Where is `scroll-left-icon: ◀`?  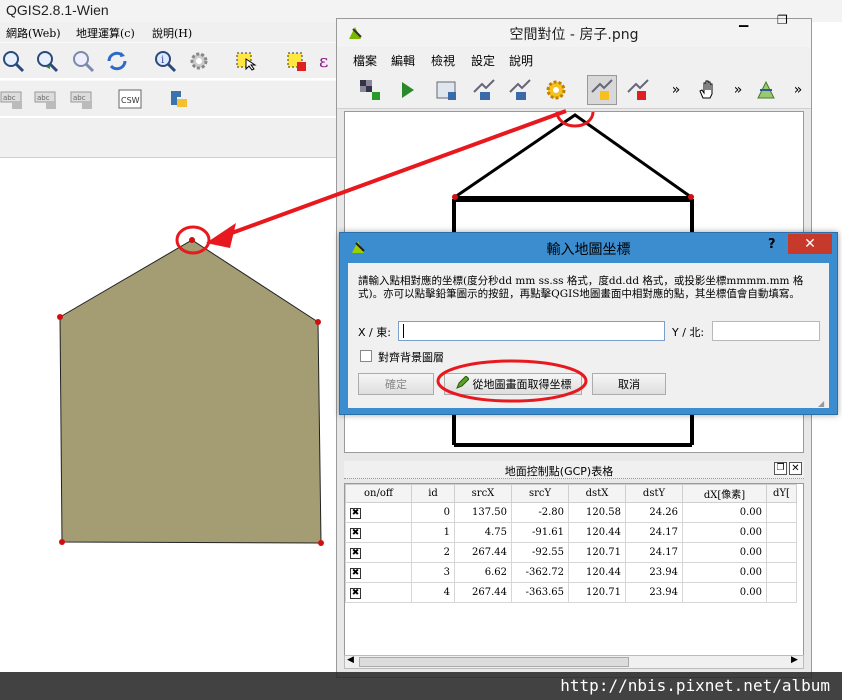 scroll-left-icon: ◀ is located at coordinates (350, 660).